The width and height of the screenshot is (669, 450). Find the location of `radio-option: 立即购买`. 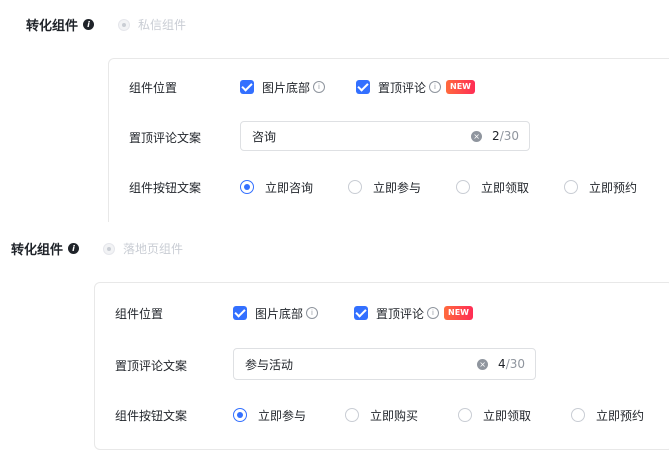

radio-option: 立即购买 is located at coordinates (381, 415).